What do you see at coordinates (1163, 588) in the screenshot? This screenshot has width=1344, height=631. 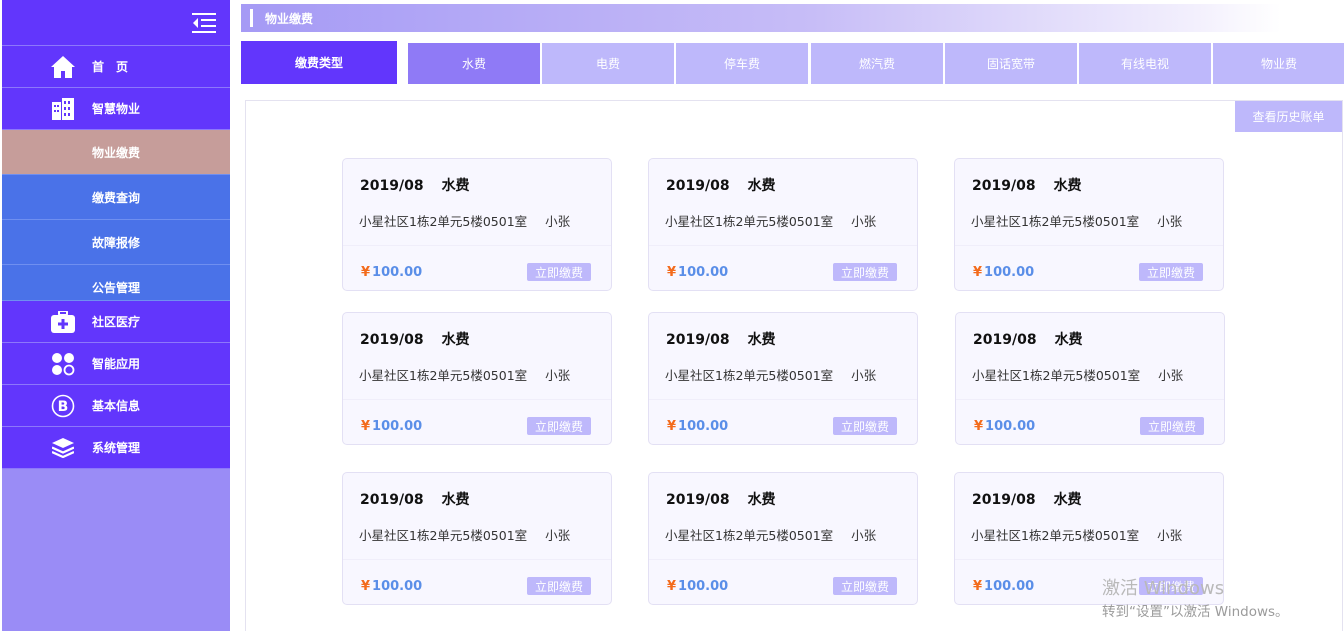 I see `windows-activation-watermark: 激活 Windows` at bounding box center [1163, 588].